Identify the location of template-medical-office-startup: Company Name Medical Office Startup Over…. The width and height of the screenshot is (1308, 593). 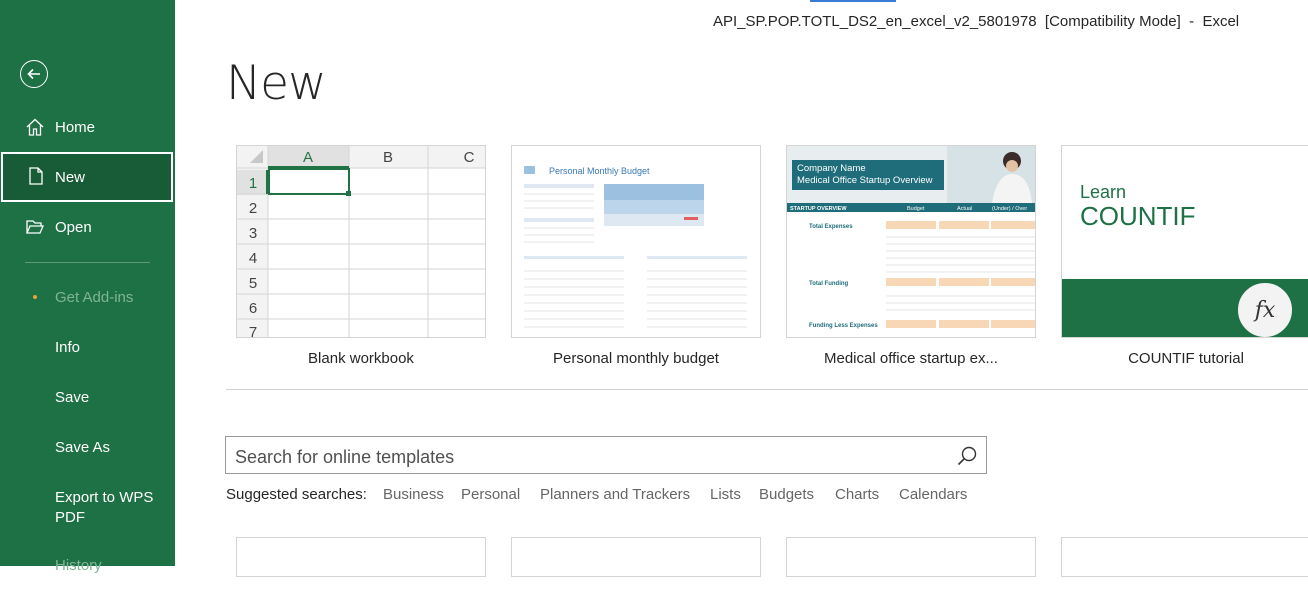
(911, 241).